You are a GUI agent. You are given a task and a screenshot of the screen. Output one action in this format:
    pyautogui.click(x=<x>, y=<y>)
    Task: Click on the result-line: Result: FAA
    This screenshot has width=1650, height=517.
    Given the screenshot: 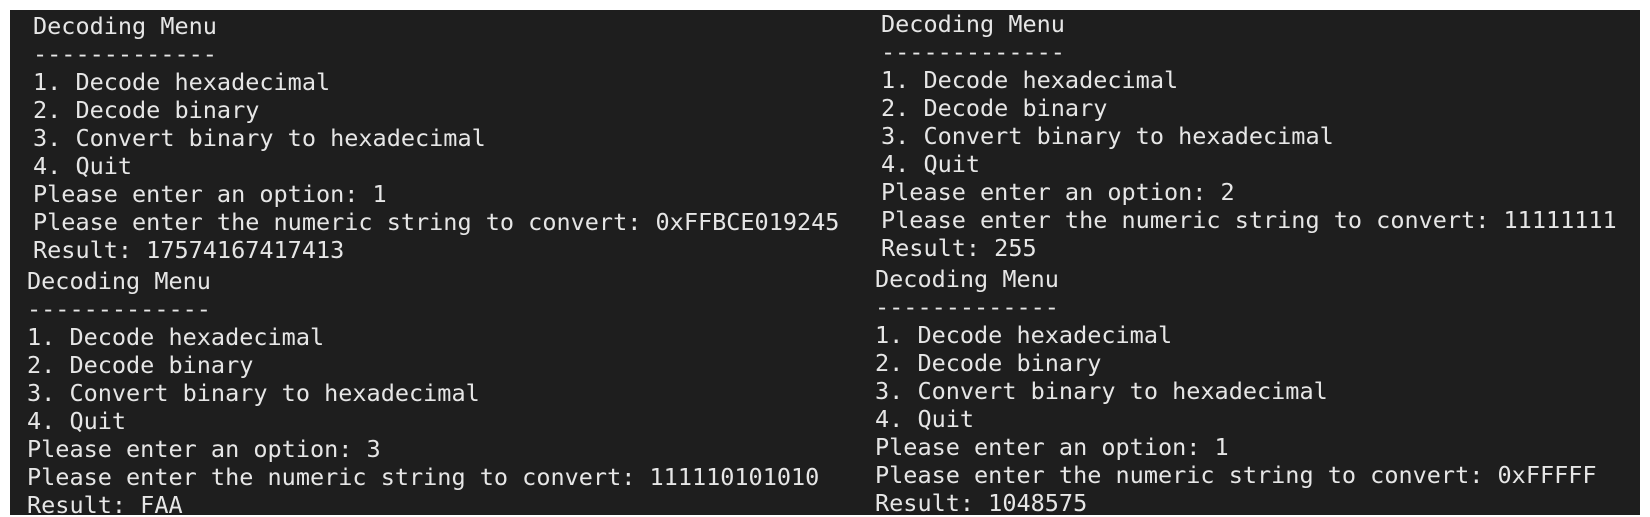 What is the action you would take?
    pyautogui.click(x=105, y=503)
    